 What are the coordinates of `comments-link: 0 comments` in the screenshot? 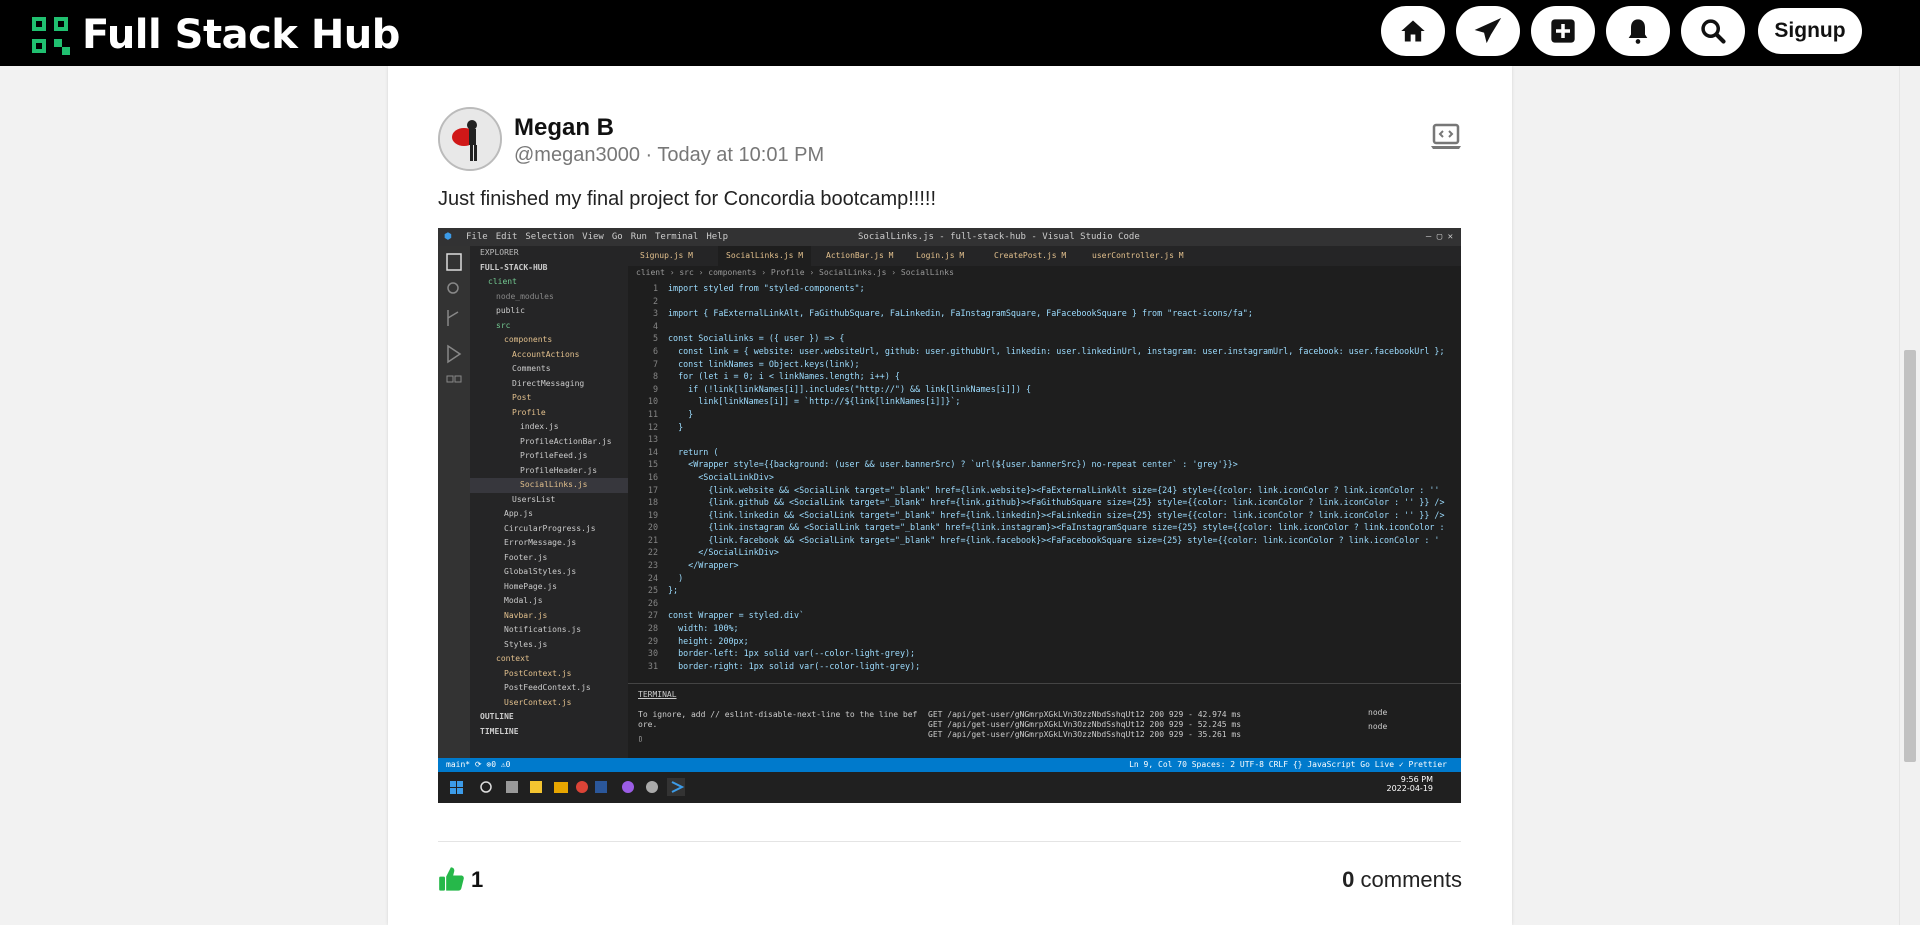 It's located at (1402, 880).